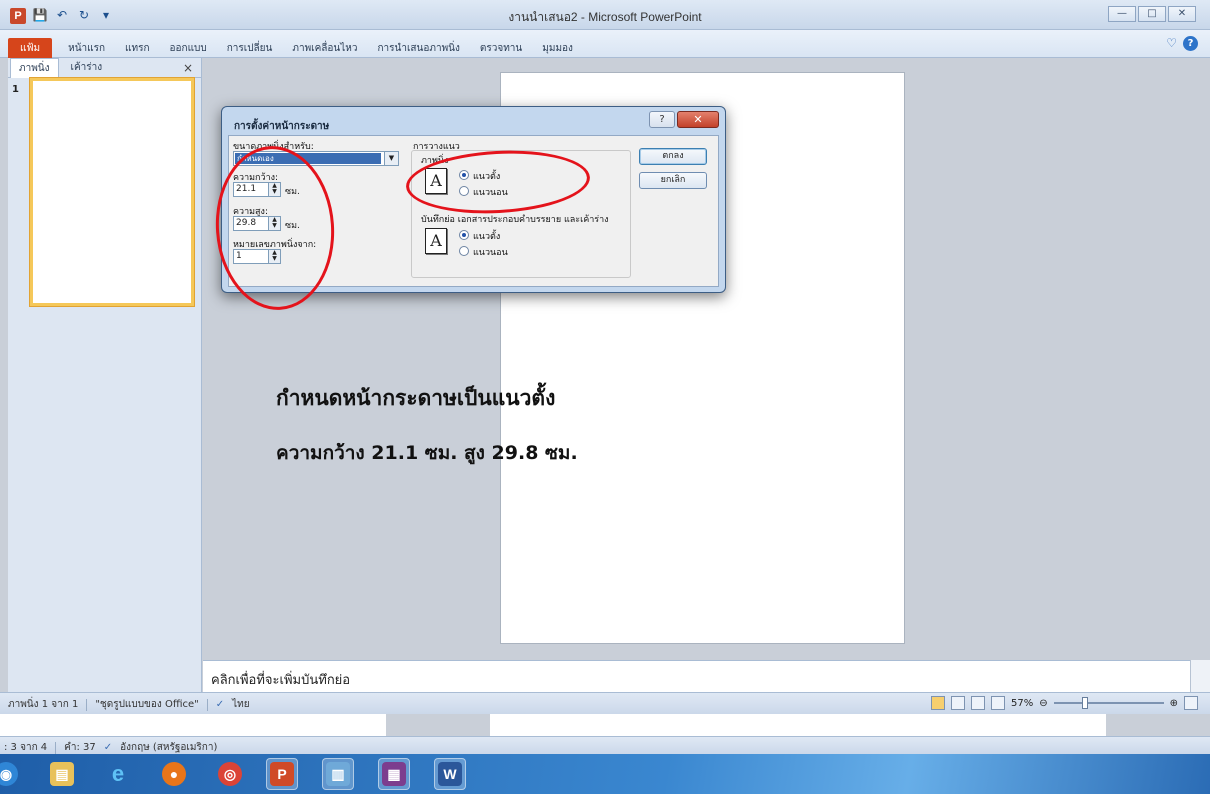 This screenshot has width=1210, height=794. Describe the element at coordinates (230, 774) in the screenshot. I see `chrome-icon: ◎` at that location.